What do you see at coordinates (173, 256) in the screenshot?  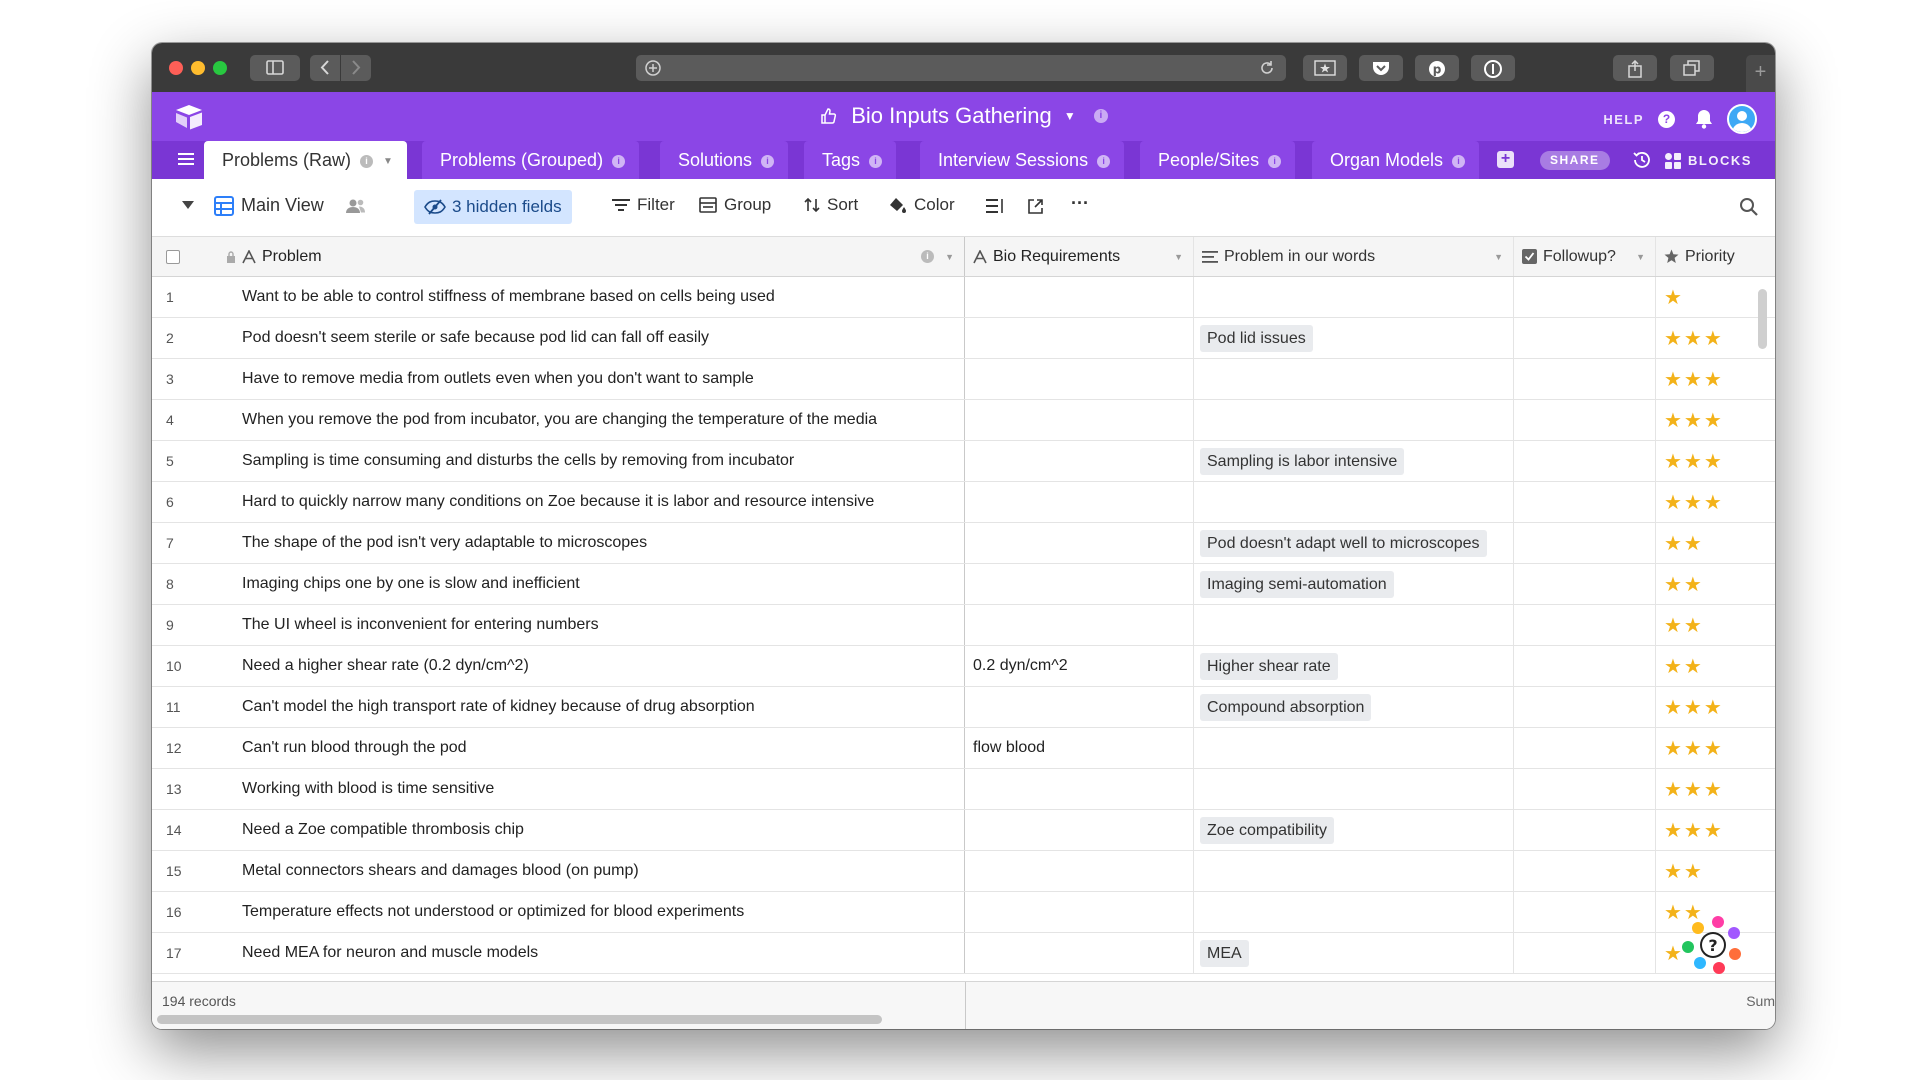 I see `select-all-checkbox` at bounding box center [173, 256].